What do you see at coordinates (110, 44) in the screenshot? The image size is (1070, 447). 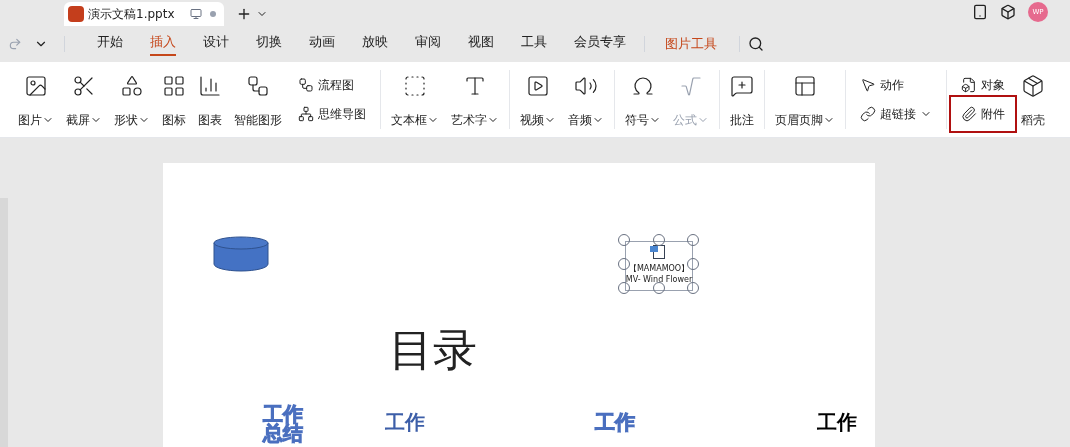 I see `menu-tab: 开始` at bounding box center [110, 44].